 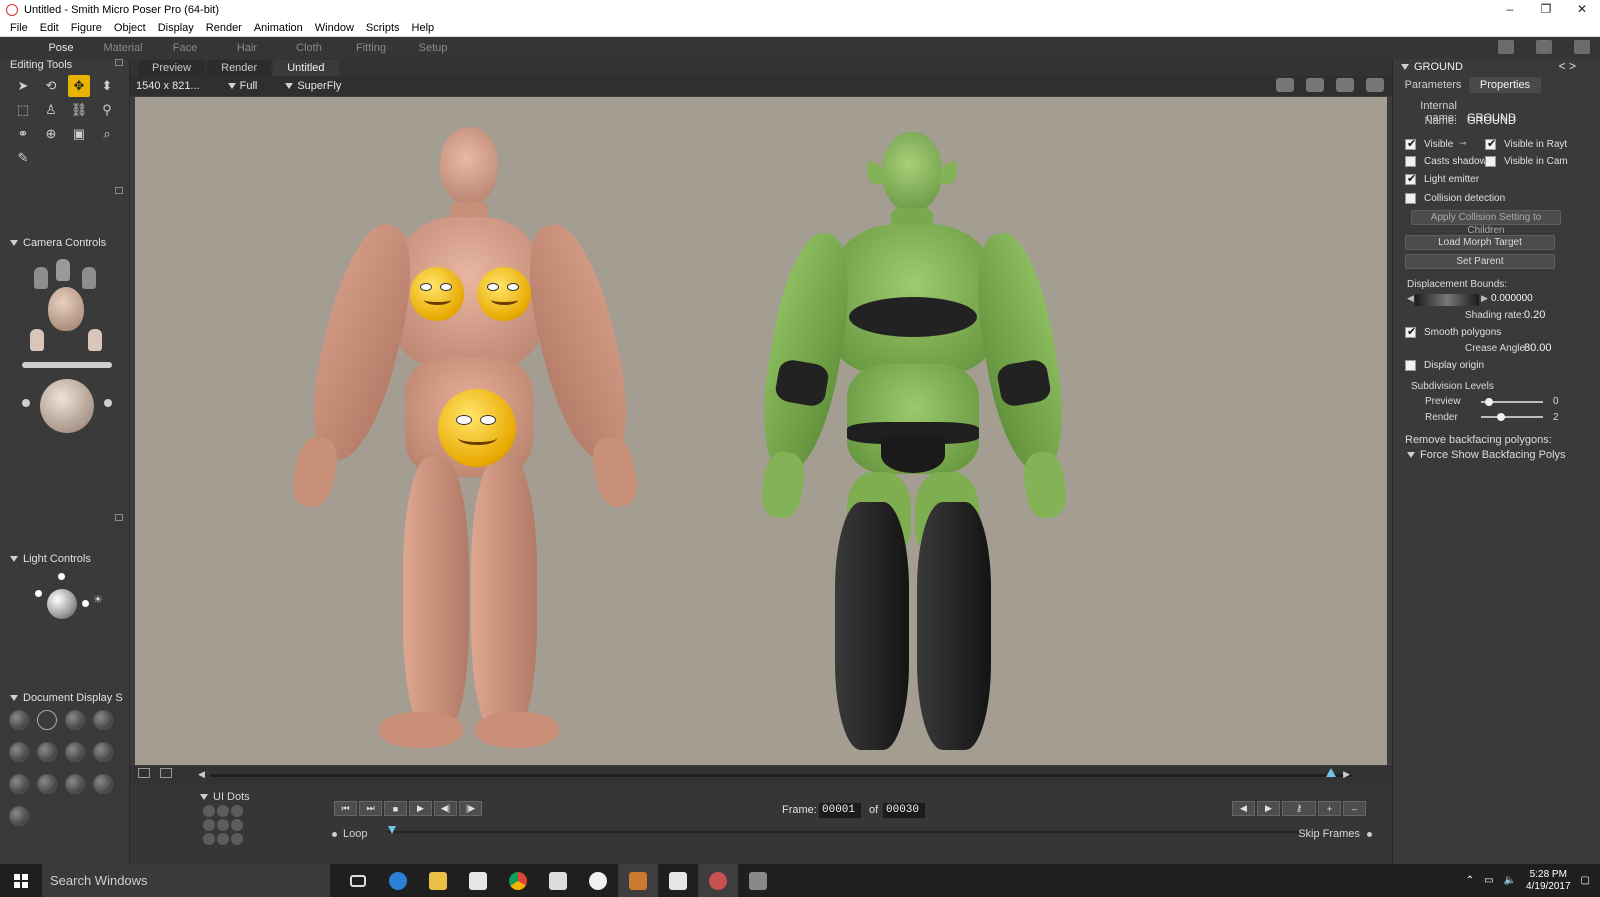 I want to click on add-key-icon: +, so click(x=1329, y=808).